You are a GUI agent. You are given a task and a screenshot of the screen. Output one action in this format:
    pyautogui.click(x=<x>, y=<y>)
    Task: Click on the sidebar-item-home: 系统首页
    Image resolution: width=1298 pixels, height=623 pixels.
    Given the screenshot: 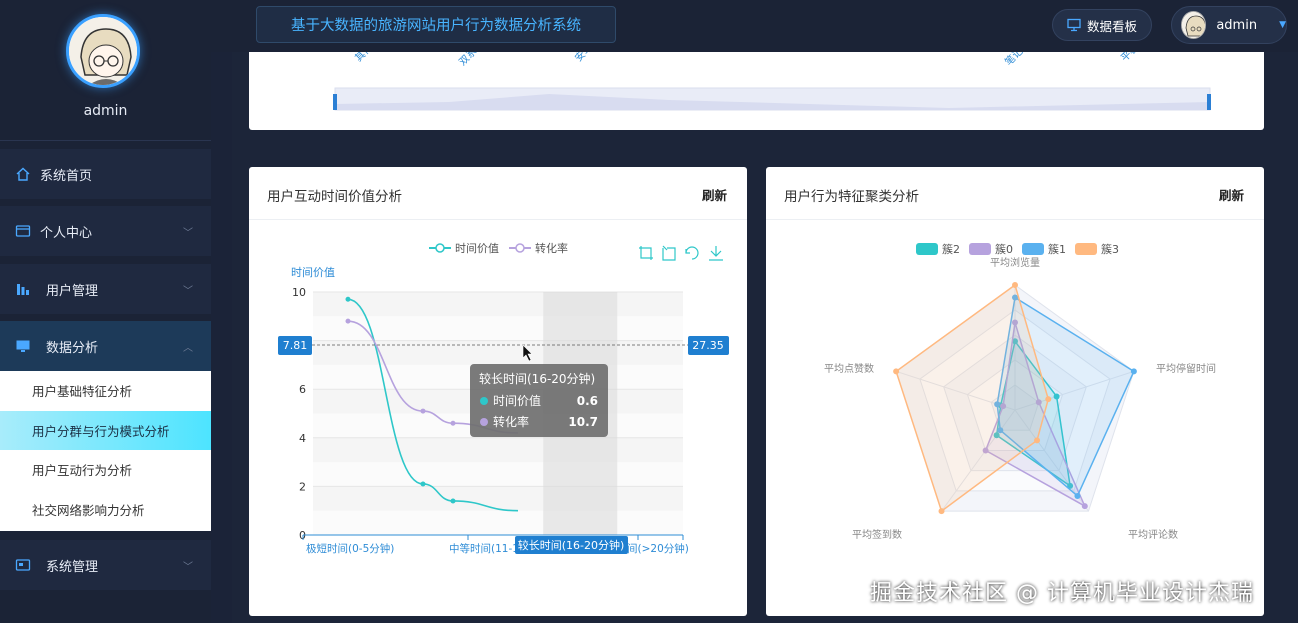 What is the action you would take?
    pyautogui.click(x=105, y=174)
    